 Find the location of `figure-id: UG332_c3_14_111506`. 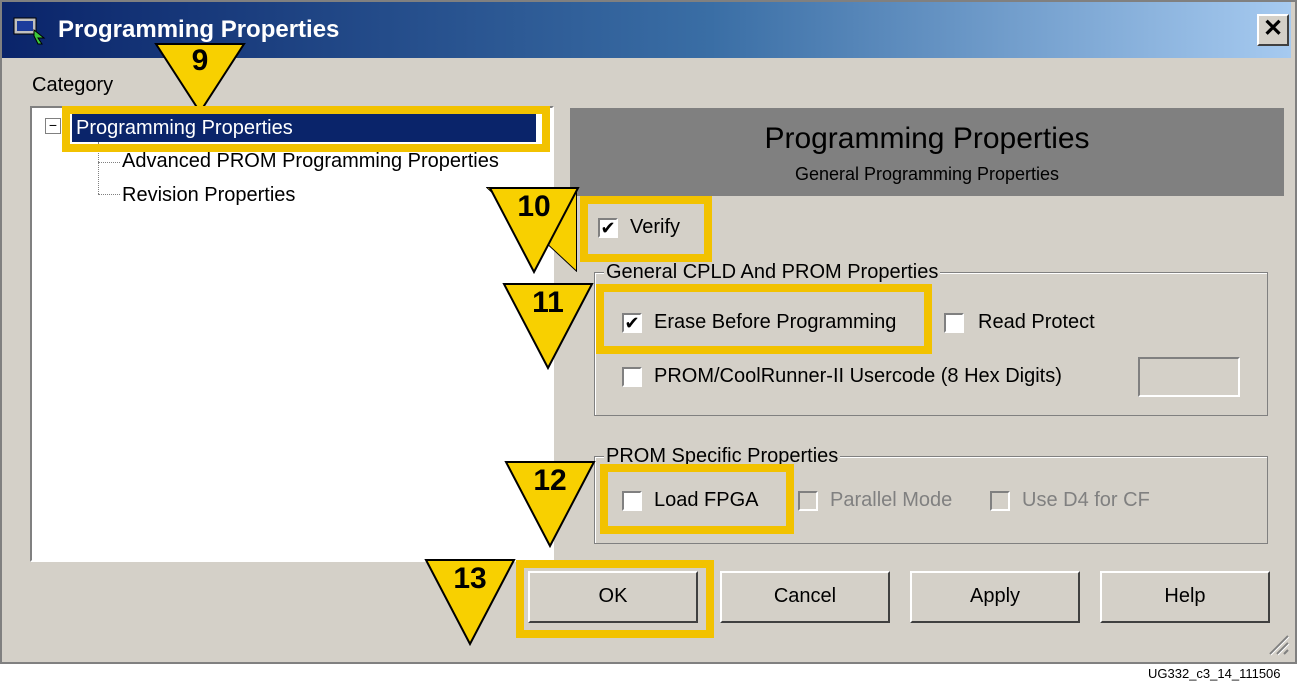

figure-id: UG332_c3_14_111506 is located at coordinates (1214, 673).